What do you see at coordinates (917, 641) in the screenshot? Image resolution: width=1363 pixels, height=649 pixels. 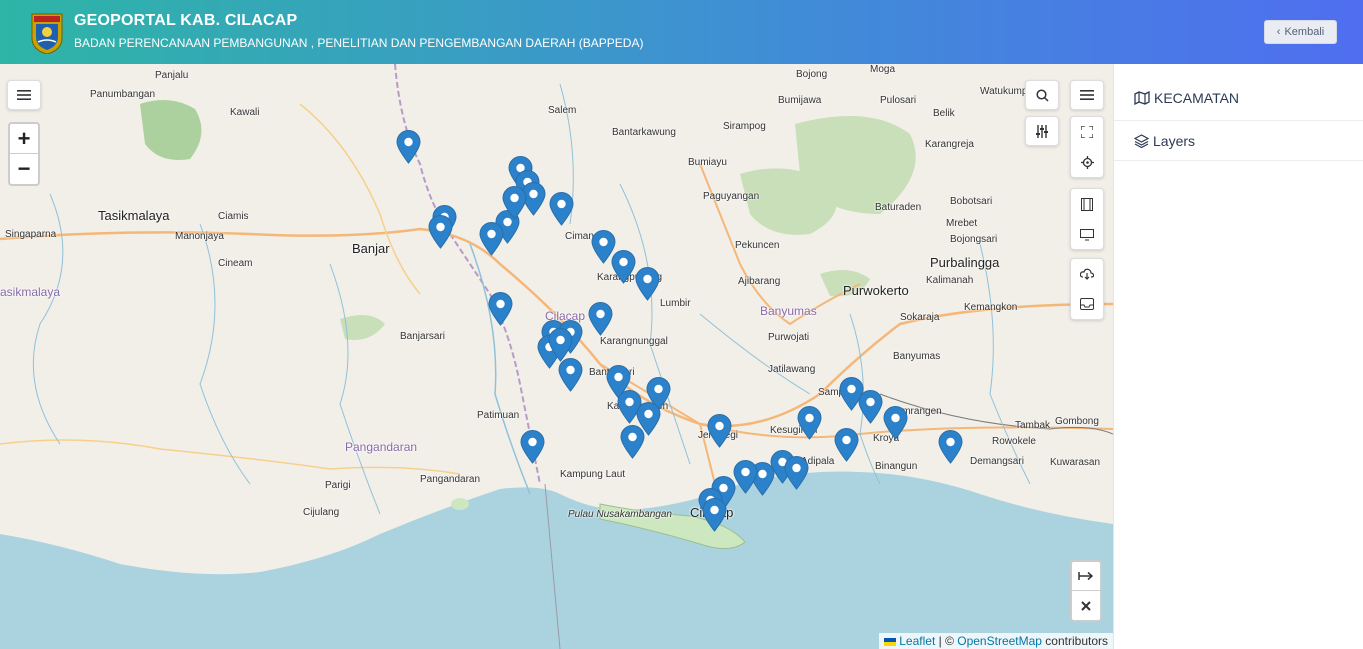 I see `leaflet-link: Leaflet` at bounding box center [917, 641].